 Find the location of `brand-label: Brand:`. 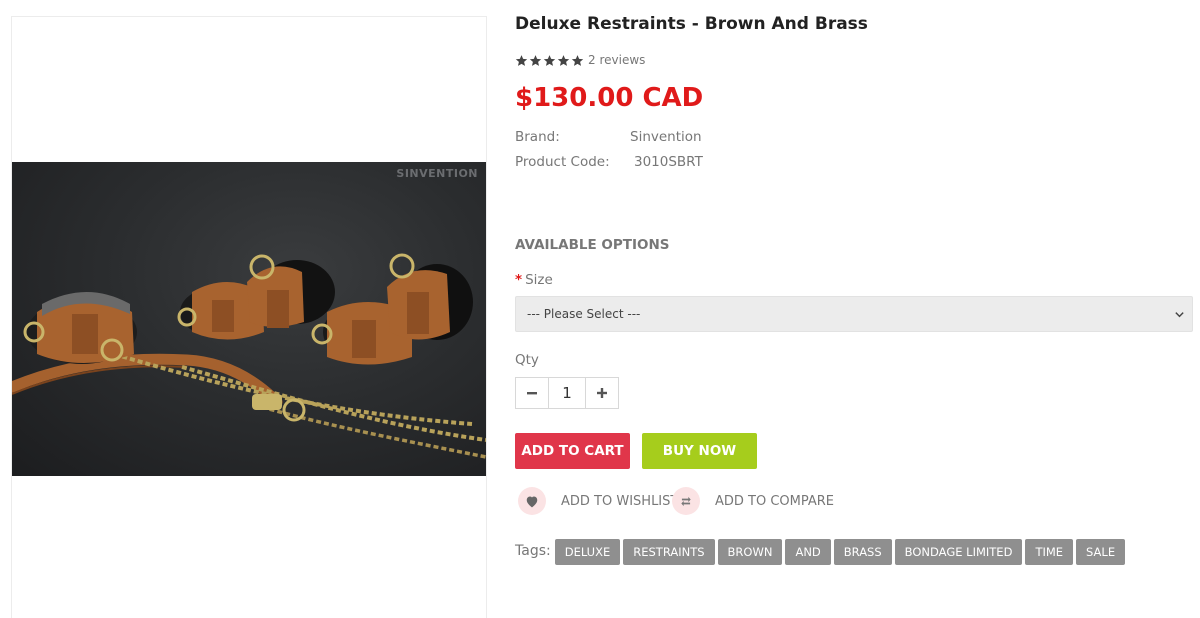

brand-label: Brand: is located at coordinates (537, 137).